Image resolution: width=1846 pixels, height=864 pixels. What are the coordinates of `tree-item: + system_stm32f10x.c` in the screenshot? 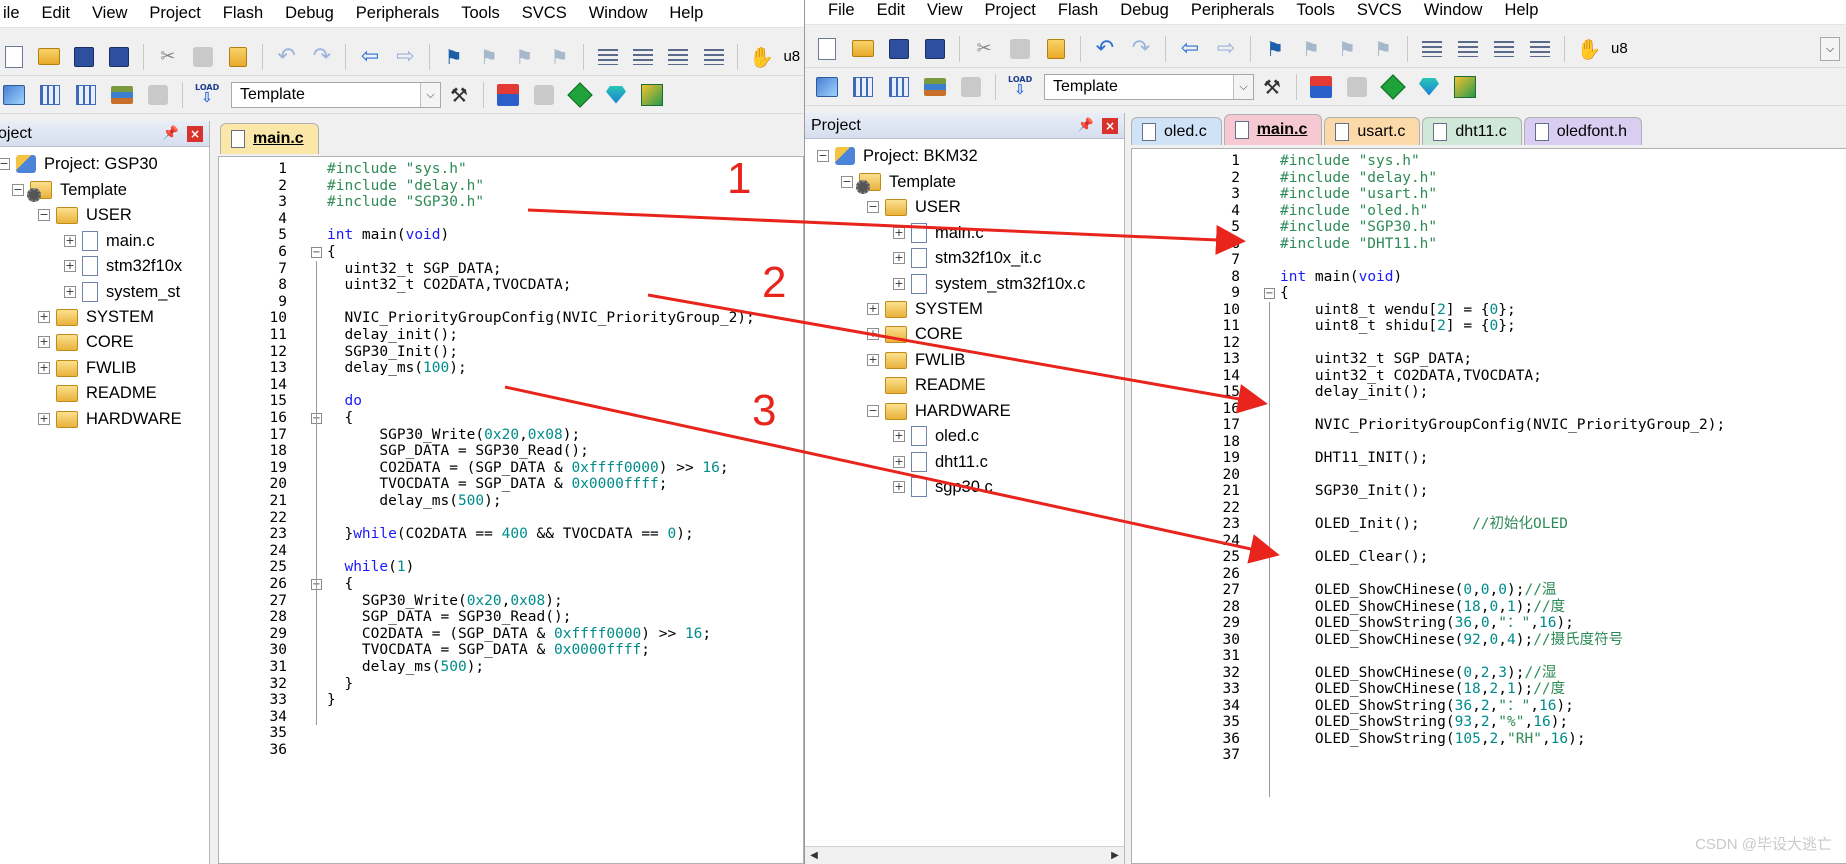 It's located at (989, 284).